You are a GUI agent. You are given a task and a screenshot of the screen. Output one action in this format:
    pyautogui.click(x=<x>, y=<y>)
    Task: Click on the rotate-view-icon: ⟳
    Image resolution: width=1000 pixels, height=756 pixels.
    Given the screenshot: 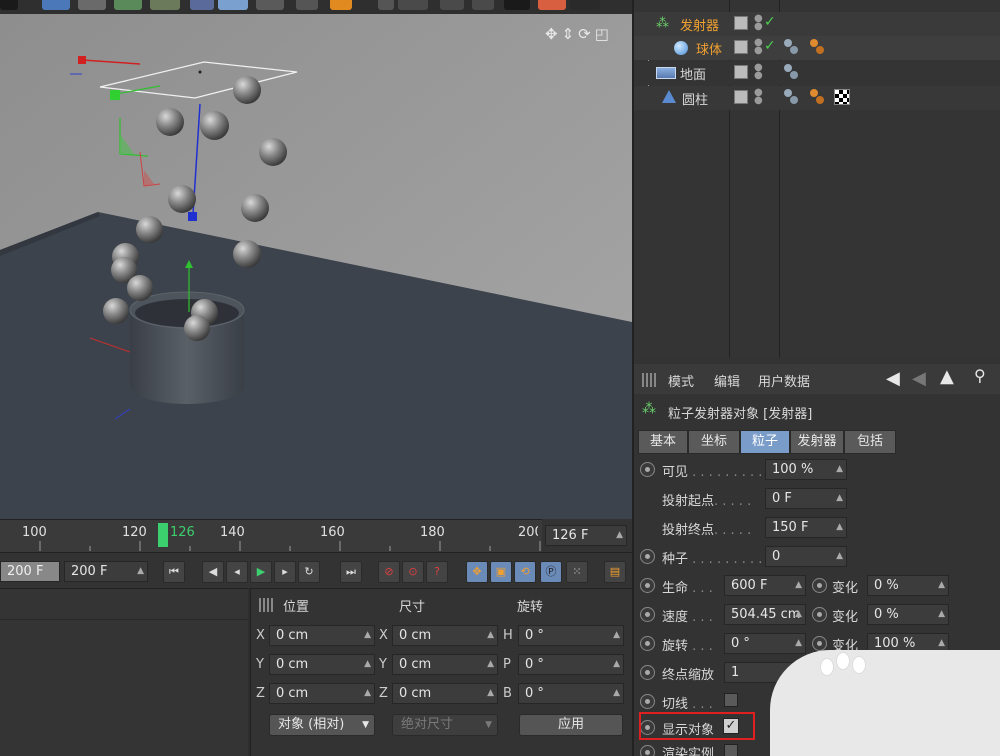 What is the action you would take?
    pyautogui.click(x=586, y=34)
    